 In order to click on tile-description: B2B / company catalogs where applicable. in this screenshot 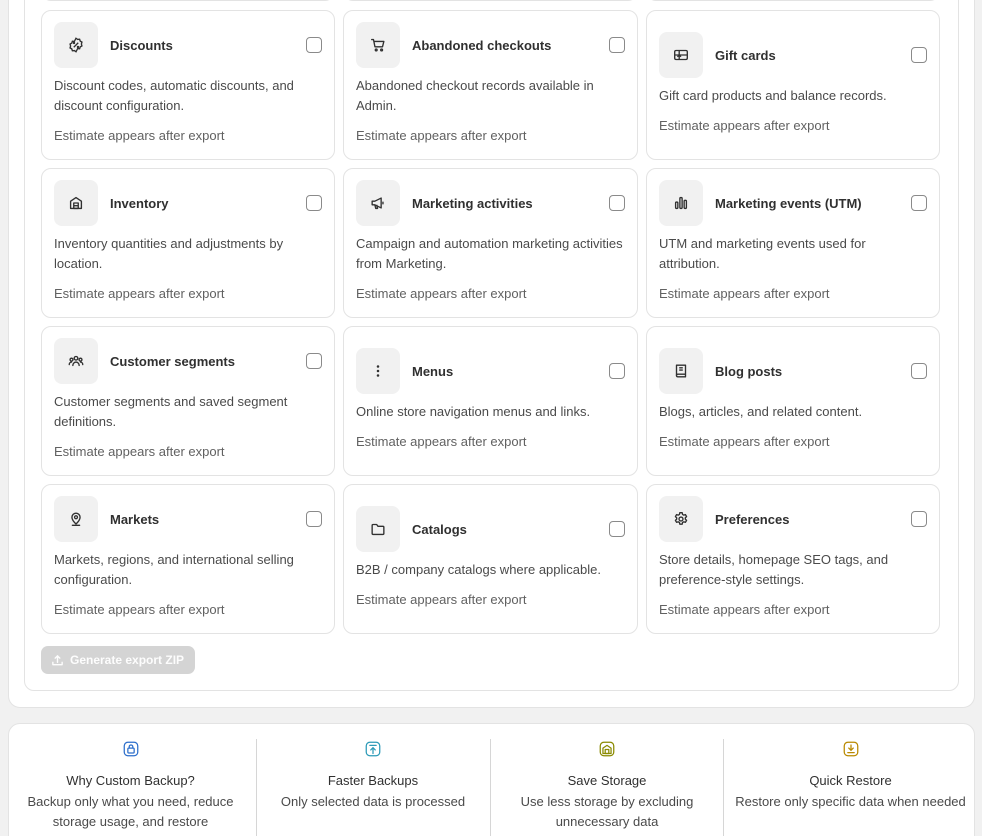, I will do `click(478, 569)`.